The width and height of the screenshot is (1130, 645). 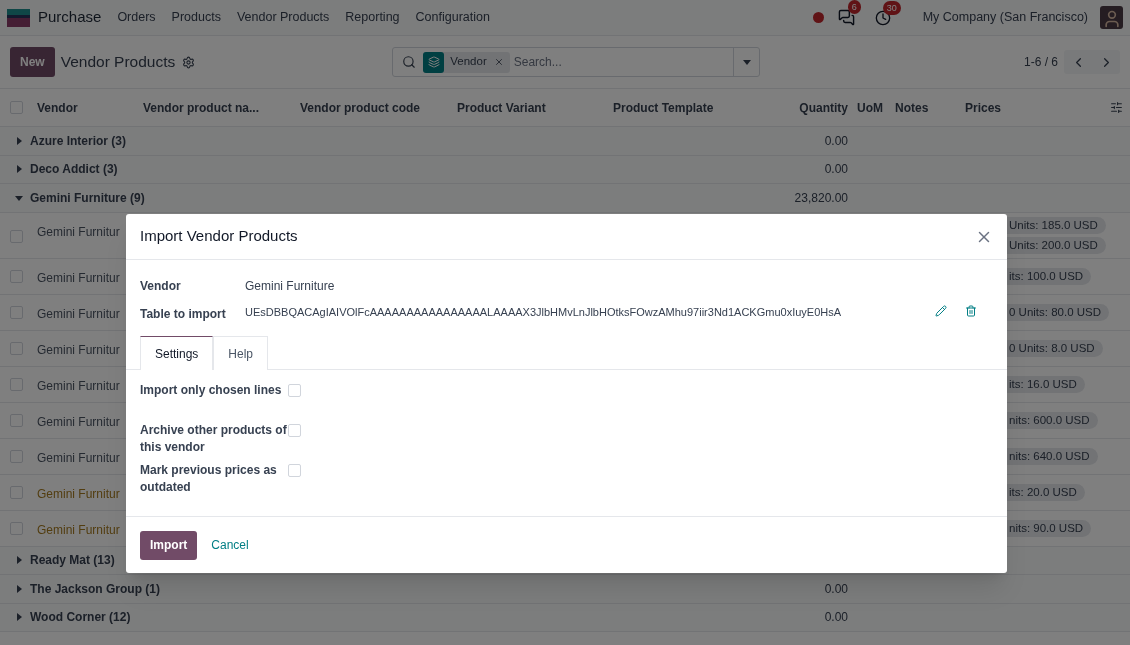 What do you see at coordinates (169, 545) in the screenshot?
I see `import-button: Import` at bounding box center [169, 545].